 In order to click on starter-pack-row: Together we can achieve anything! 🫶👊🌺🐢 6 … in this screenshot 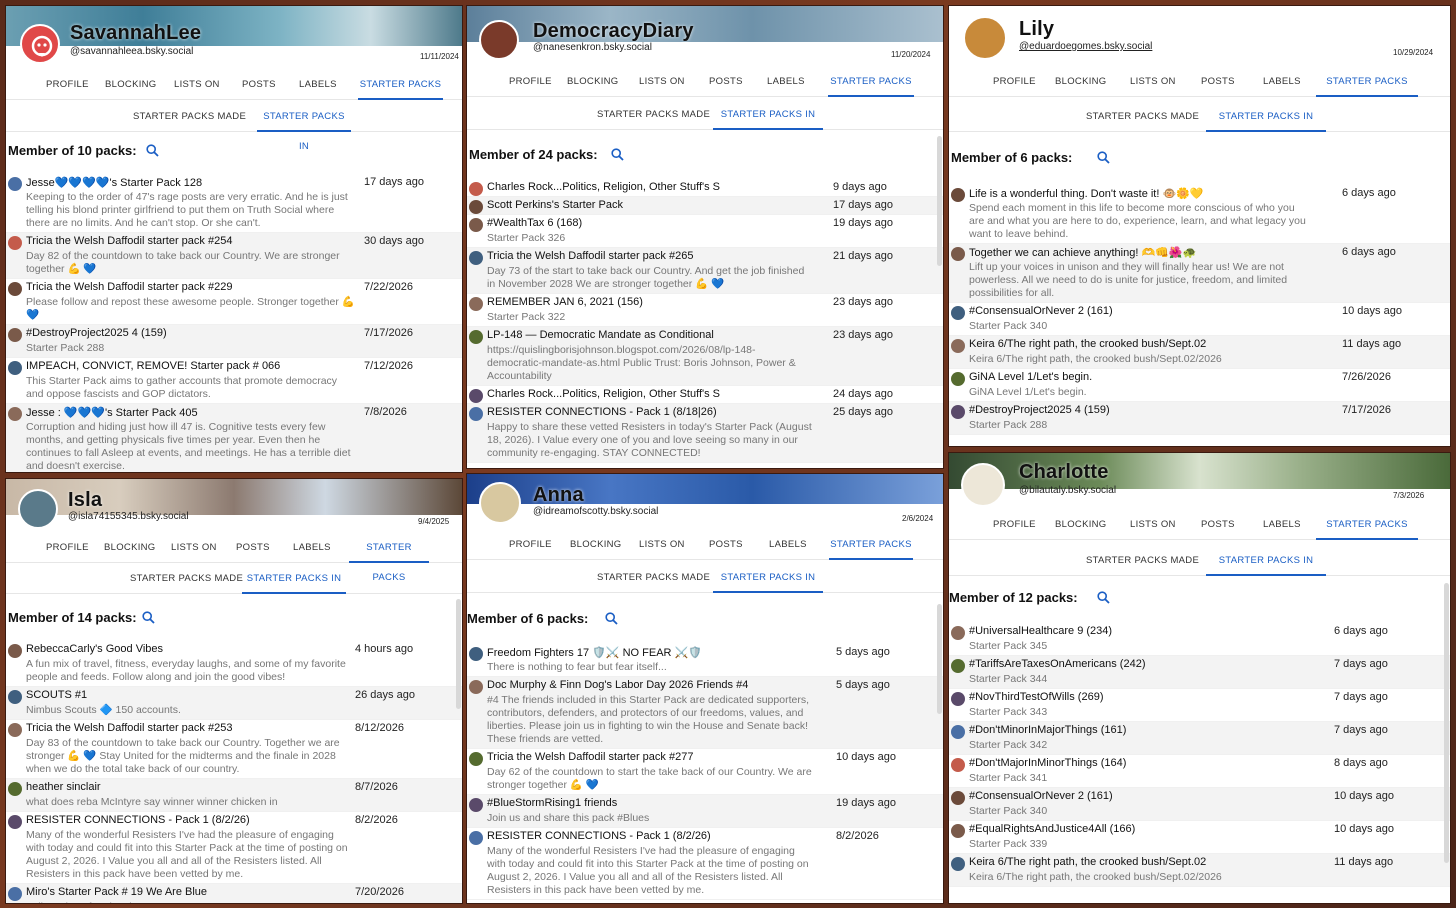, I will do `click(1199, 273)`.